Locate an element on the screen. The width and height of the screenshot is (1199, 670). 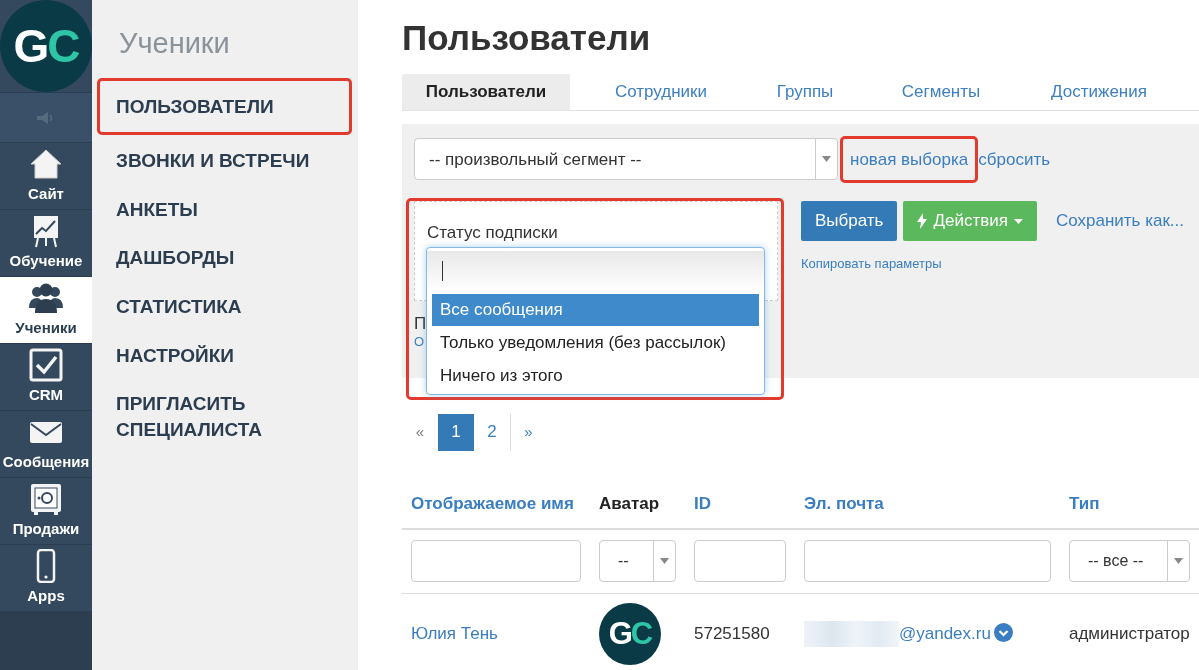
sidebar-item: АНКЕТЫ is located at coordinates (224, 209).